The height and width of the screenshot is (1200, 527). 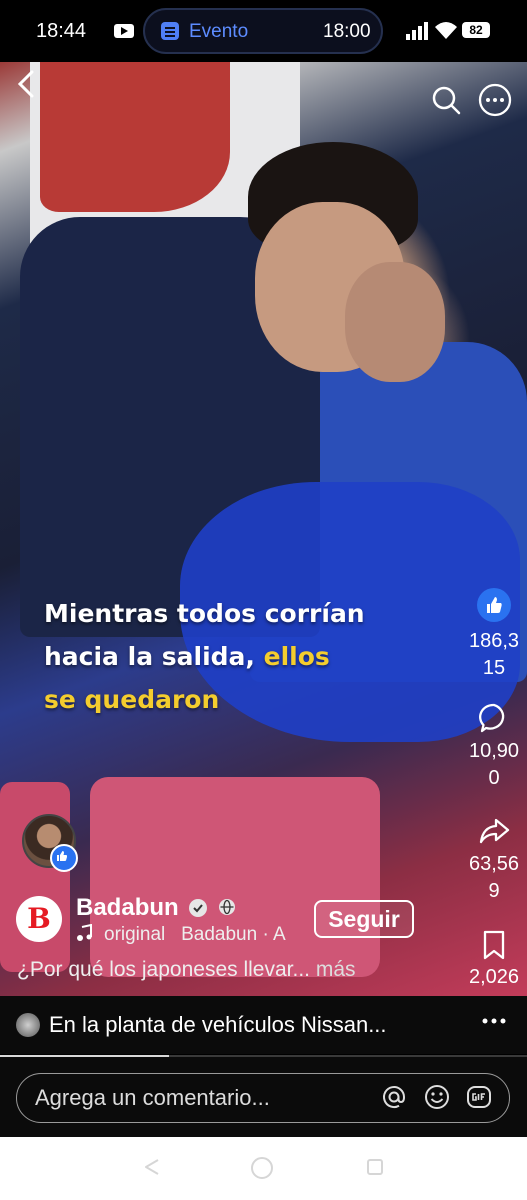 I want to click on verified-icon, so click(x=198, y=908).